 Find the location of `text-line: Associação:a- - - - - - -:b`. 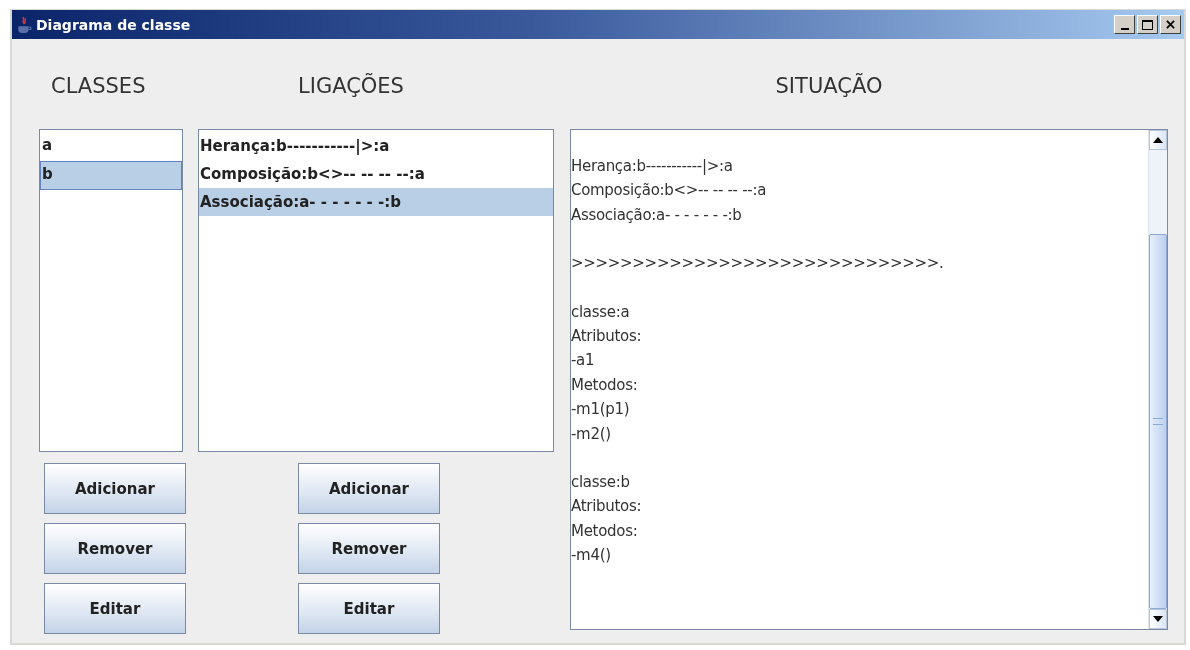

text-line: Associação:a- - - - - - -:b is located at coordinates (657, 215).